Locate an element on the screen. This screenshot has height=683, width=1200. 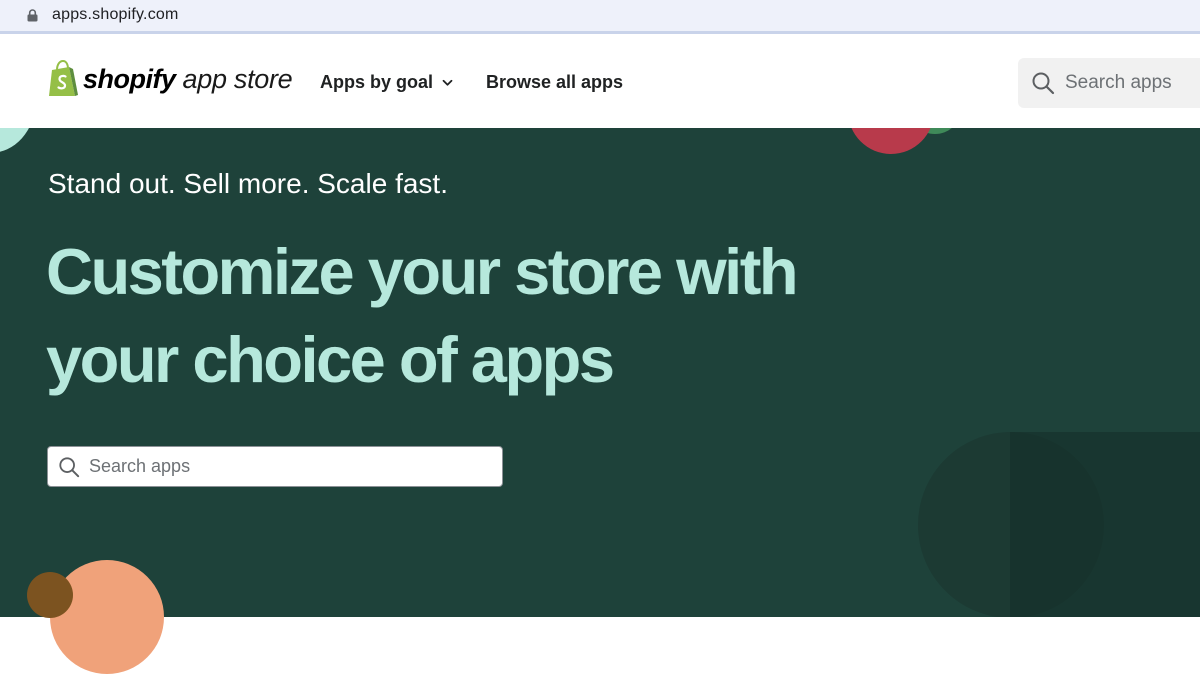
shopify-app-store-logo: shopify app store is located at coordinates (170, 79).